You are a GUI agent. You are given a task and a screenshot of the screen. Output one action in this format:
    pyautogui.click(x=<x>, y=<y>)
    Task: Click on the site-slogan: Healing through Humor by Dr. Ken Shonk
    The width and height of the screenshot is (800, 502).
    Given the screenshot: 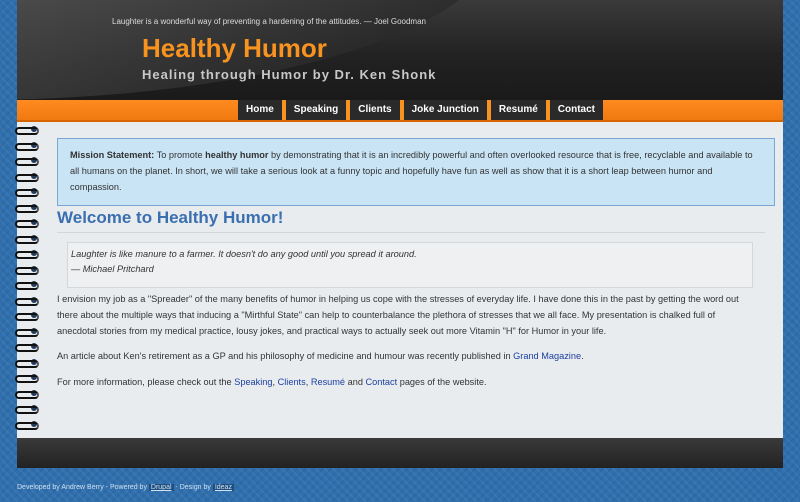 What is the action you would take?
    pyautogui.click(x=289, y=74)
    